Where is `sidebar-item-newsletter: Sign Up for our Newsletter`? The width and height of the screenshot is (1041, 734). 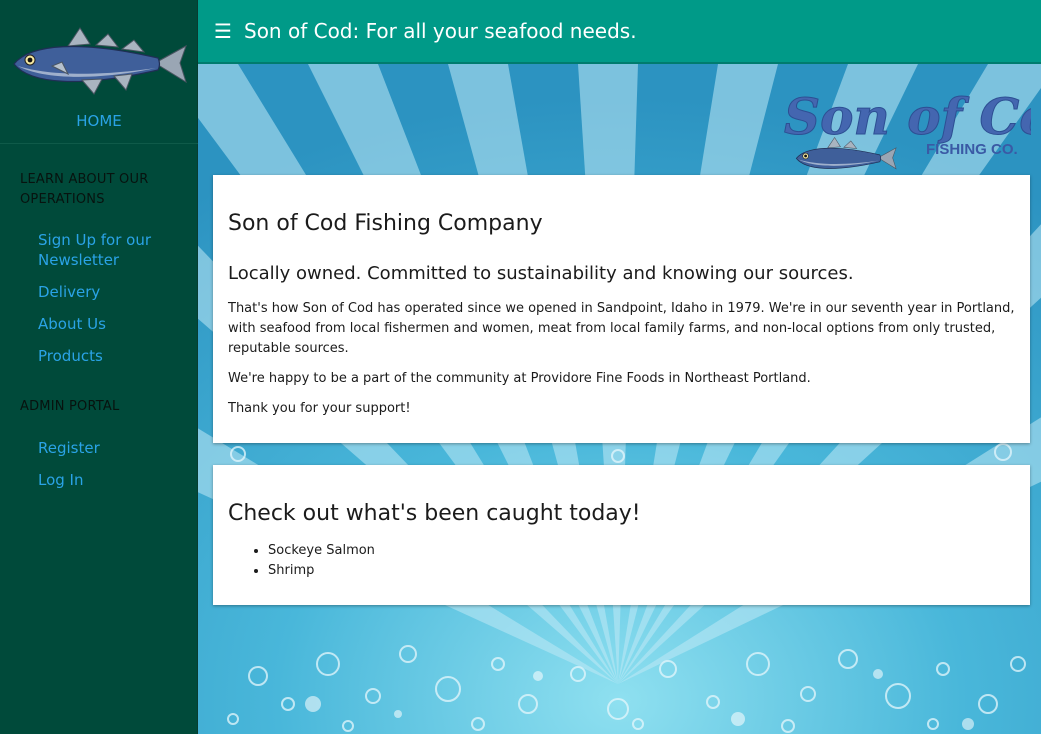 sidebar-item-newsletter: Sign Up for our Newsletter is located at coordinates (113, 250).